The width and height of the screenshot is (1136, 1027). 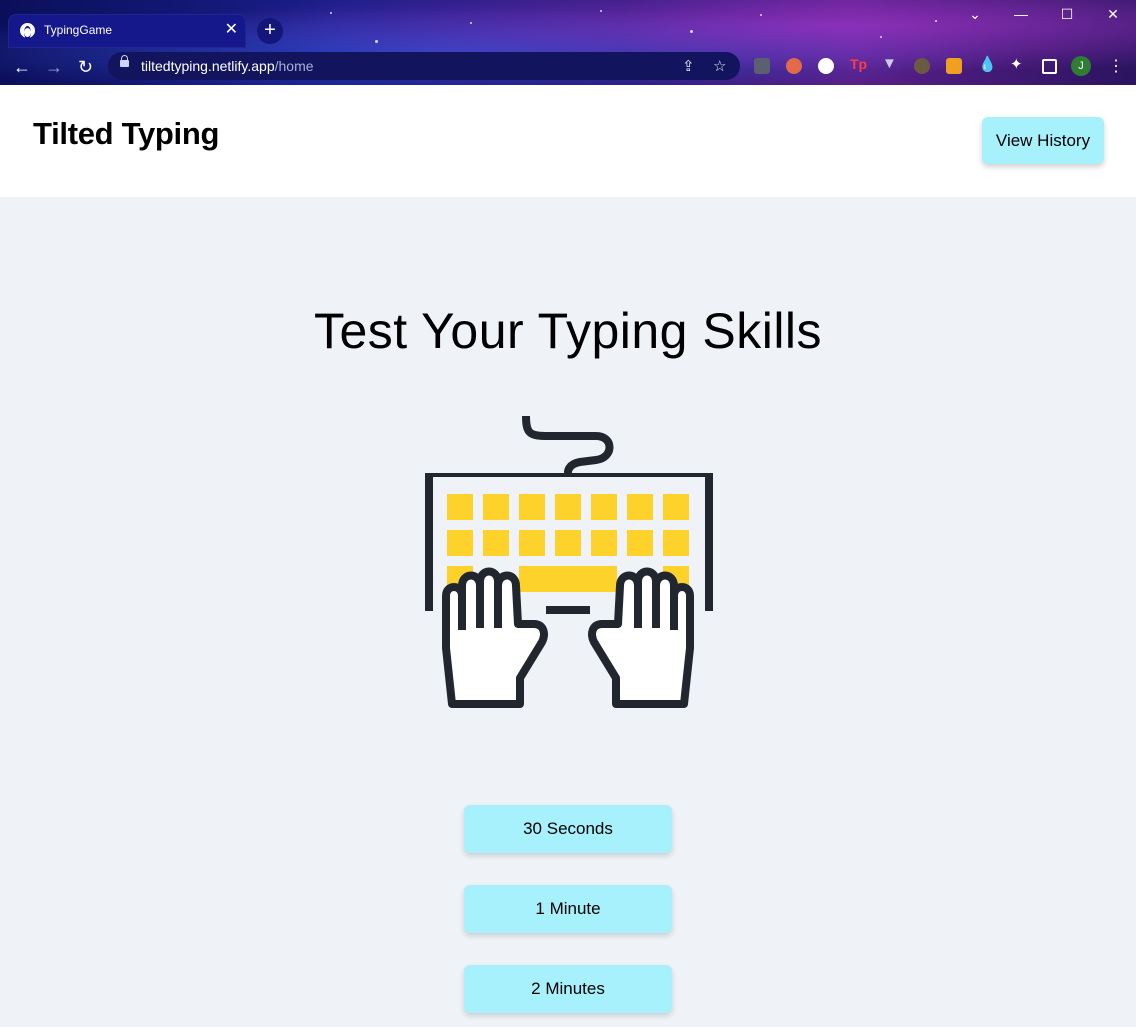 What do you see at coordinates (1049, 66) in the screenshot?
I see `side-panel-icon` at bounding box center [1049, 66].